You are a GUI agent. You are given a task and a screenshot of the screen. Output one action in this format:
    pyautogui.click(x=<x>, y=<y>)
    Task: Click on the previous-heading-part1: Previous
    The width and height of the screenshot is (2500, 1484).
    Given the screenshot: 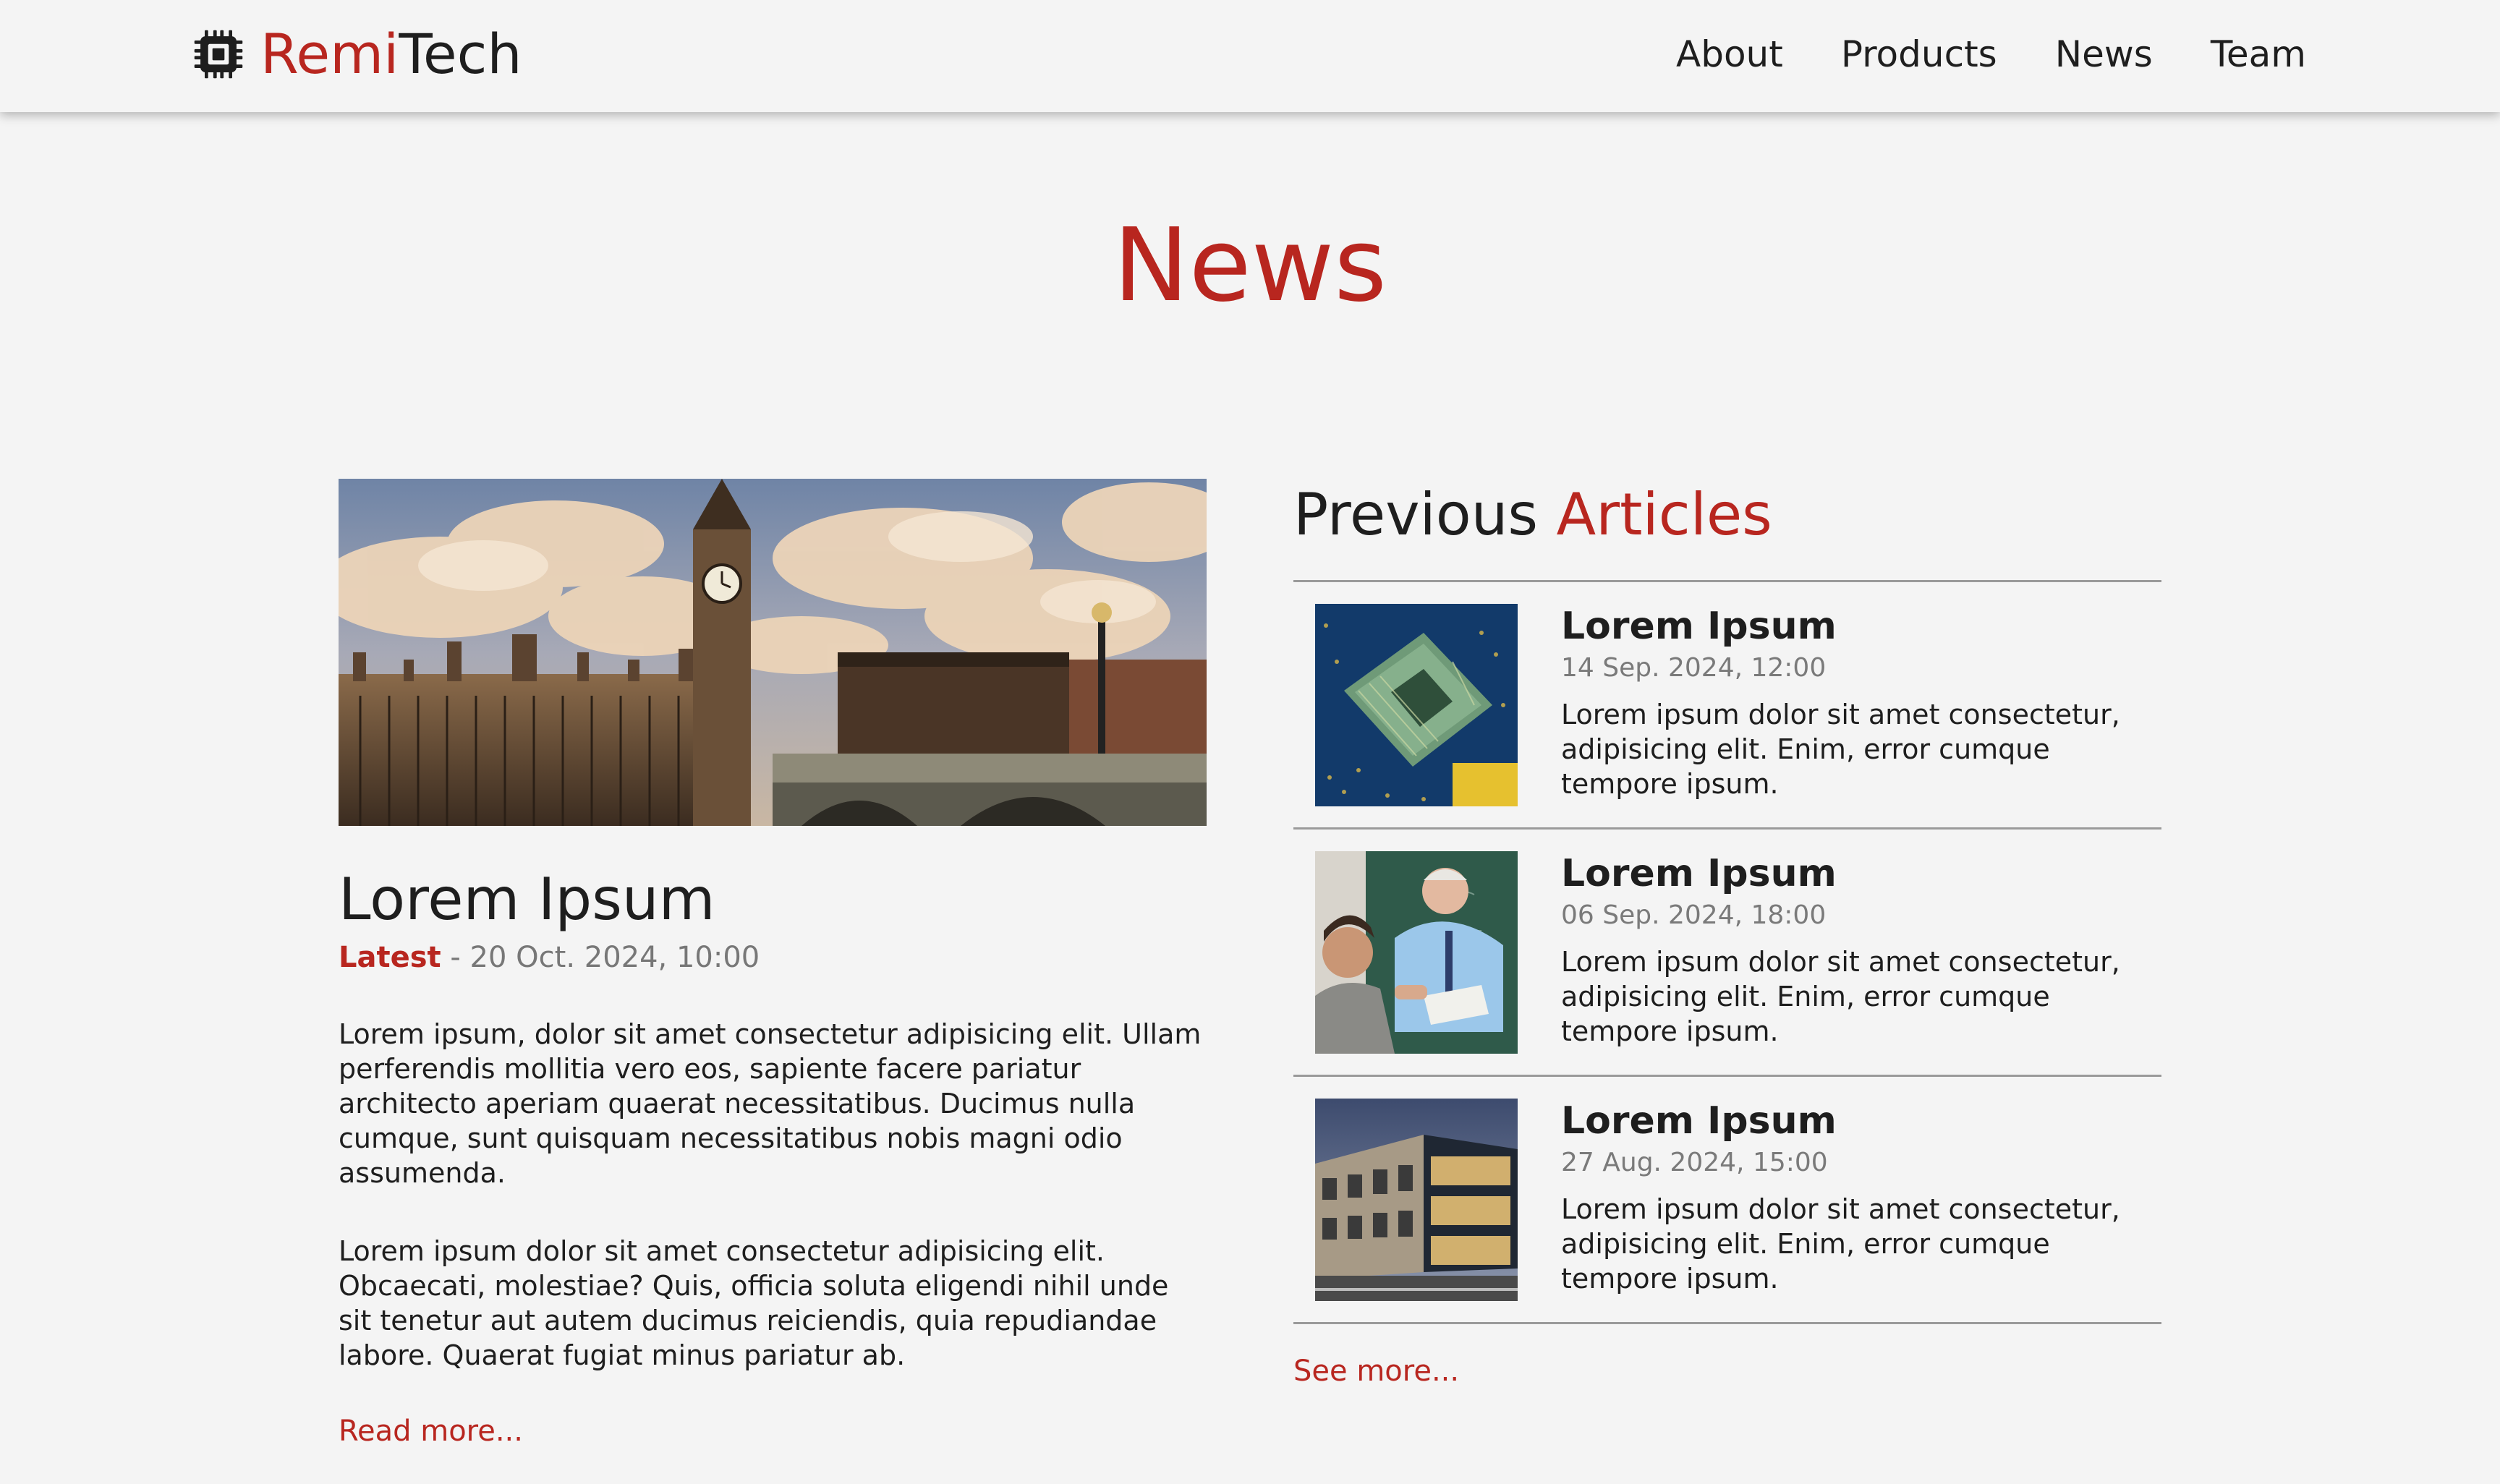 What is the action you would take?
    pyautogui.click(x=1416, y=514)
    